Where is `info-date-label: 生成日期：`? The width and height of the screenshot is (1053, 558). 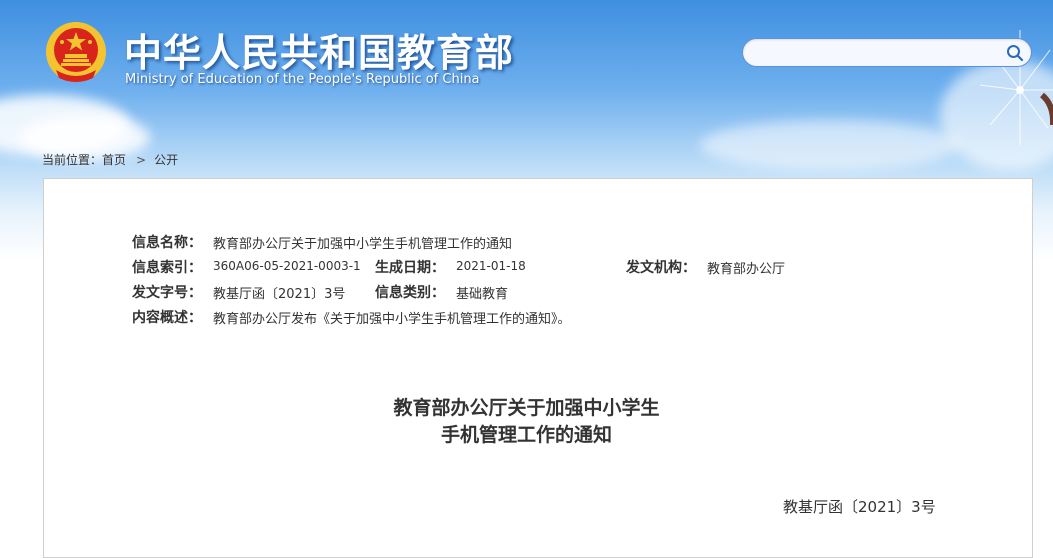
info-date-label: 生成日期： is located at coordinates (410, 268).